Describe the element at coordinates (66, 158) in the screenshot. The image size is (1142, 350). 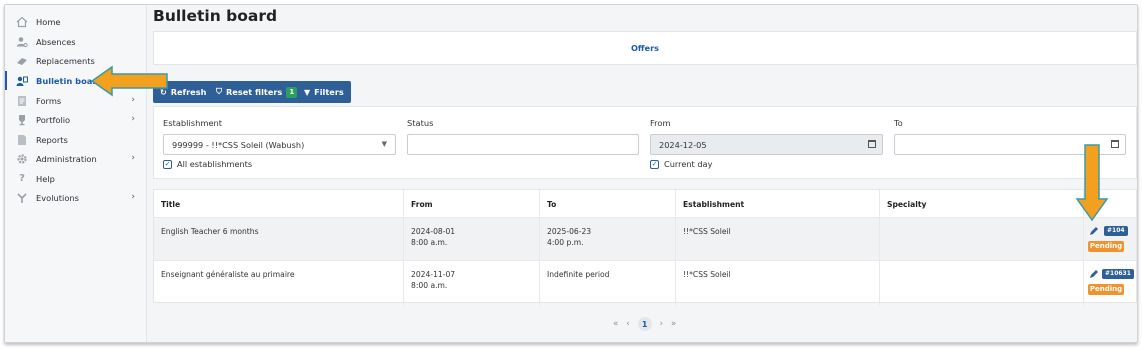
I see `sidebar-item-label: Administration` at that location.